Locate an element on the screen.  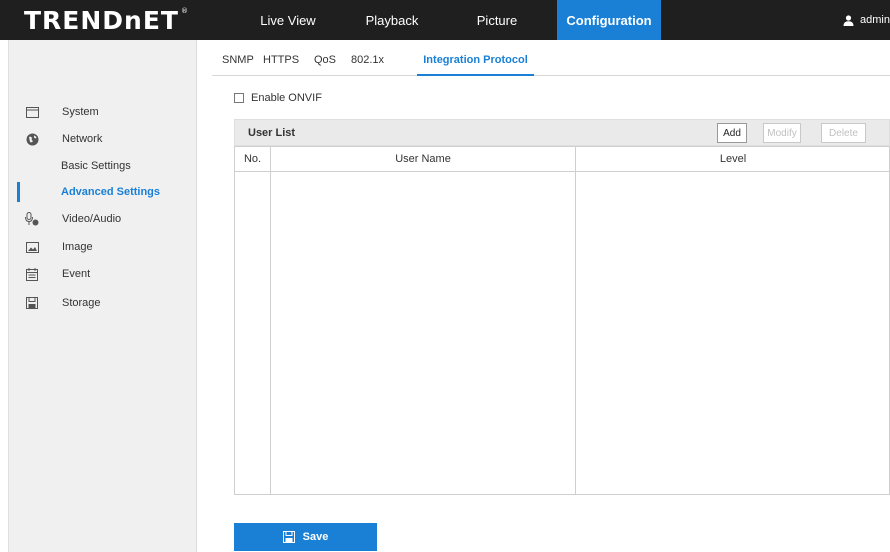
tab-integration-protocol: Integration Protocol is located at coordinates (475, 65).